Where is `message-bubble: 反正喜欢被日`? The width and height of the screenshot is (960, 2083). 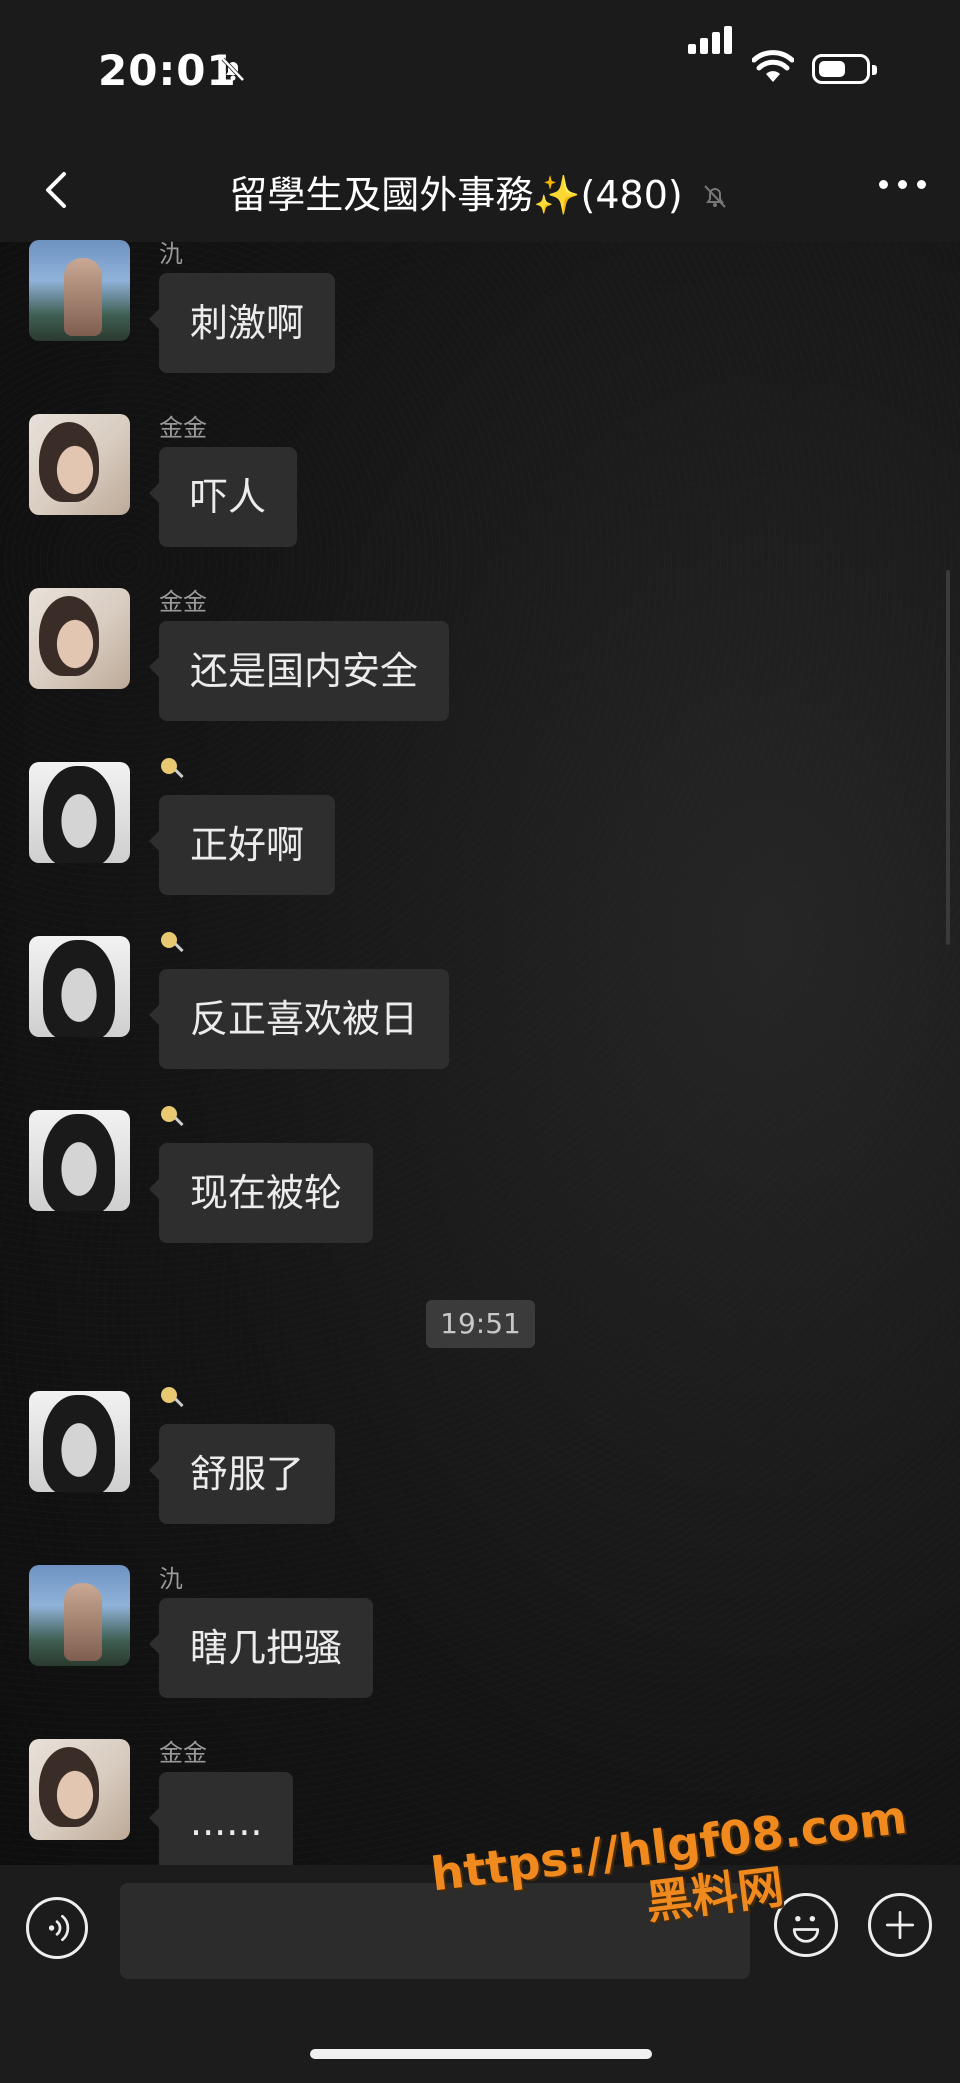 message-bubble: 反正喜欢被日 is located at coordinates (299, 1019).